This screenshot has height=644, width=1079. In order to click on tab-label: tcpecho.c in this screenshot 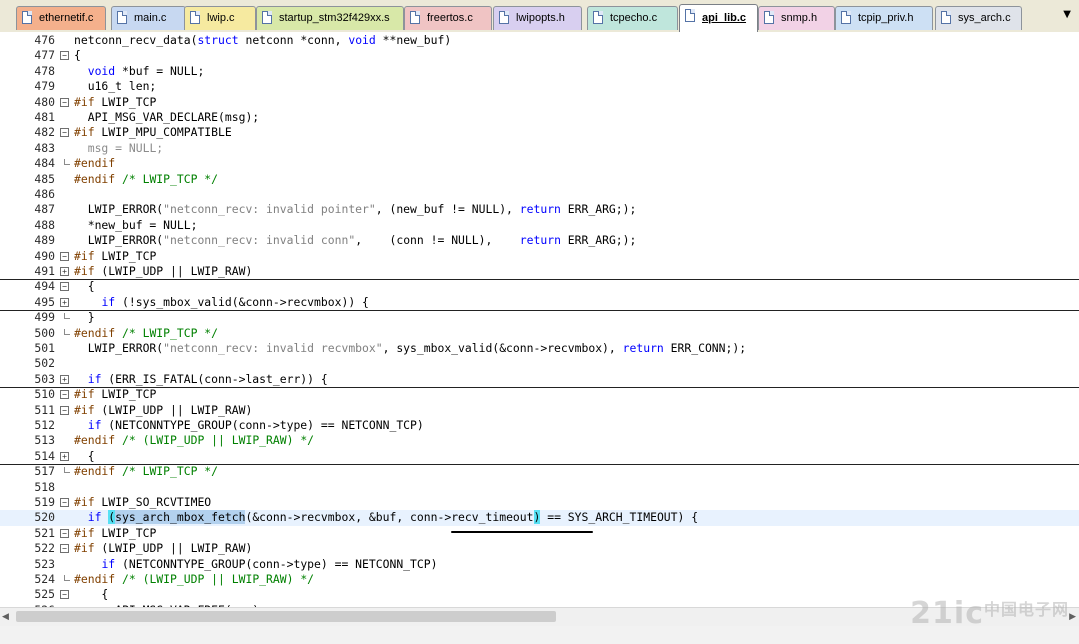, I will do `click(634, 18)`.